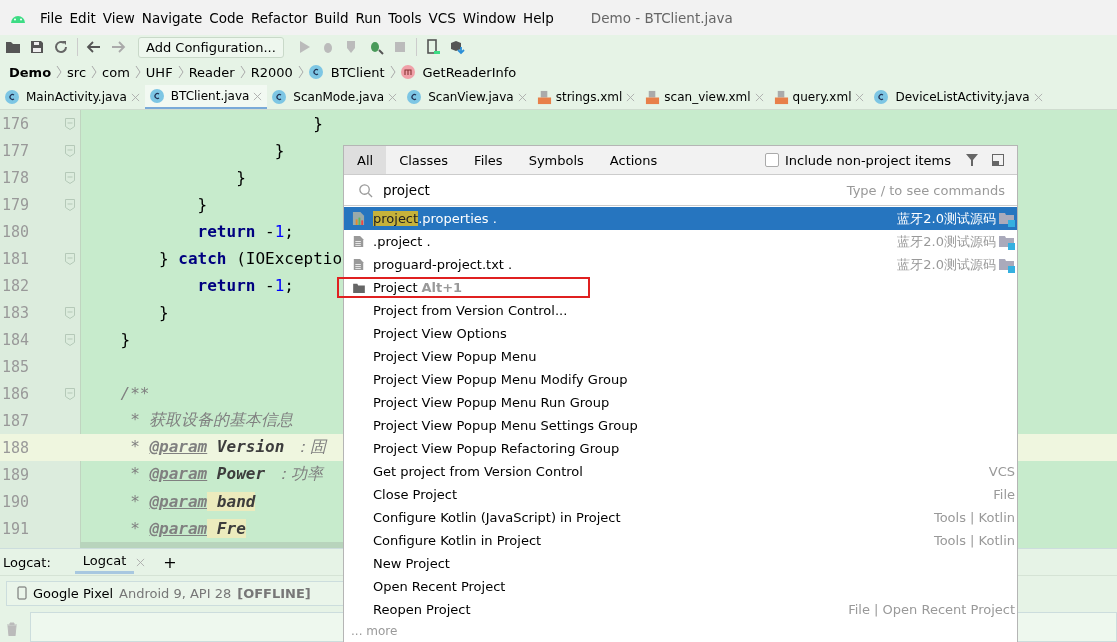  What do you see at coordinates (12, 629) in the screenshot?
I see `trash-icon` at bounding box center [12, 629].